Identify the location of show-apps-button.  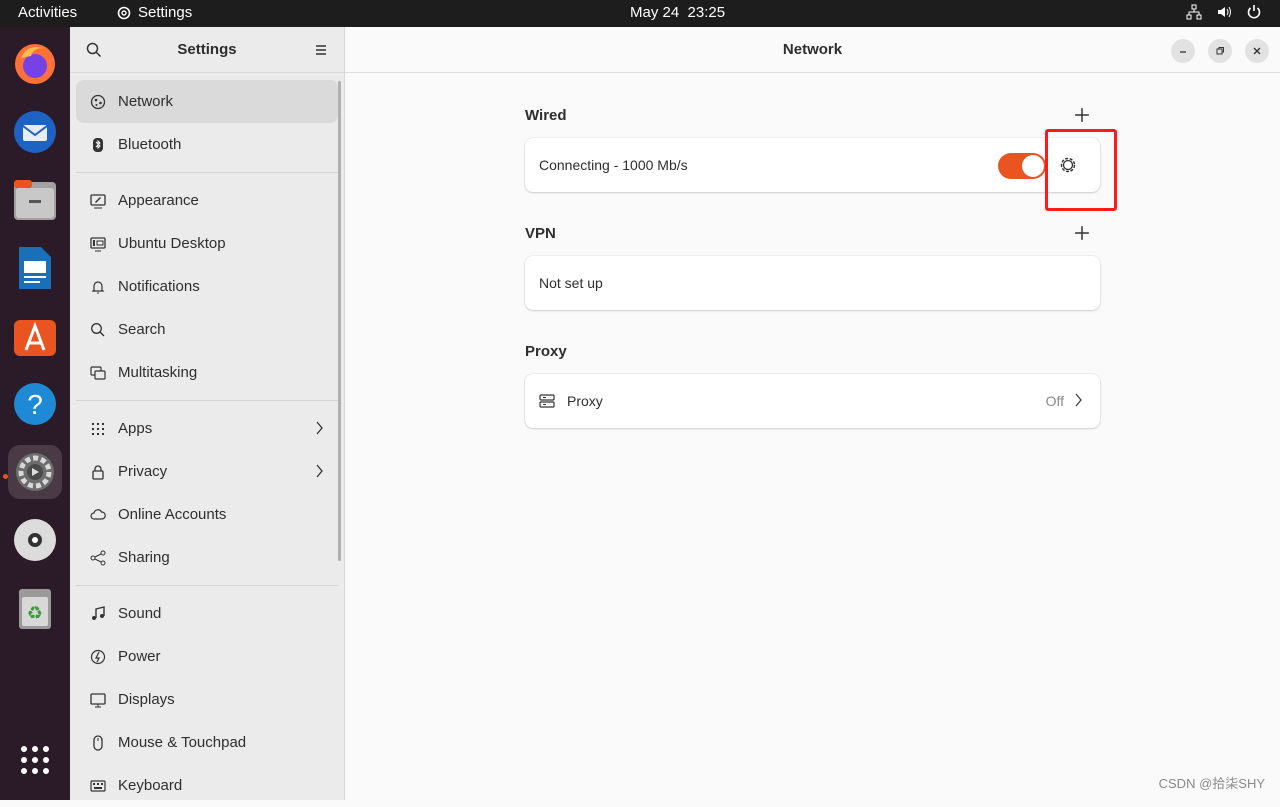
(35, 760).